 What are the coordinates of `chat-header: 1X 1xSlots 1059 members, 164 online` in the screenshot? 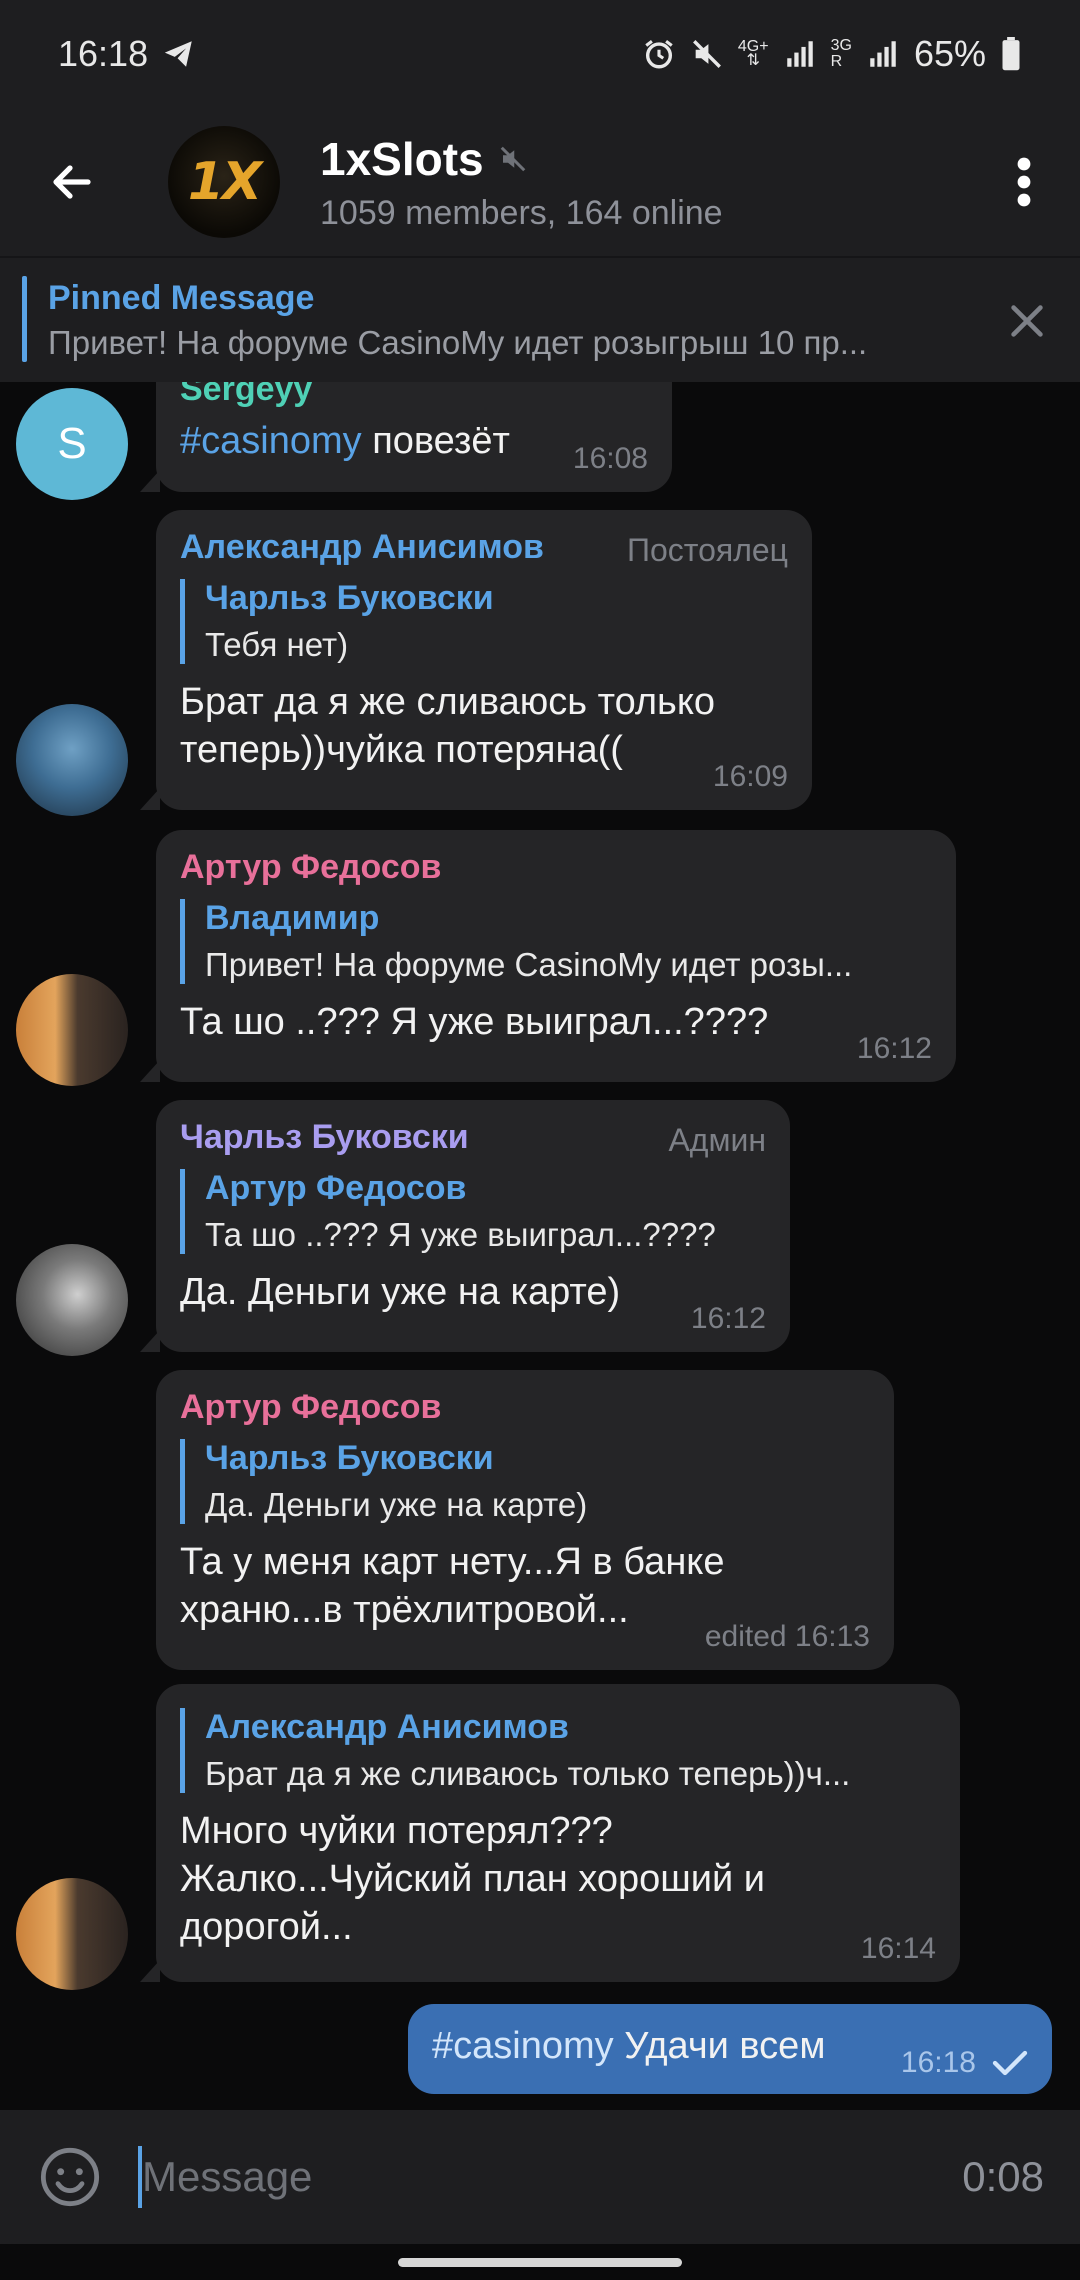 It's located at (540, 182).